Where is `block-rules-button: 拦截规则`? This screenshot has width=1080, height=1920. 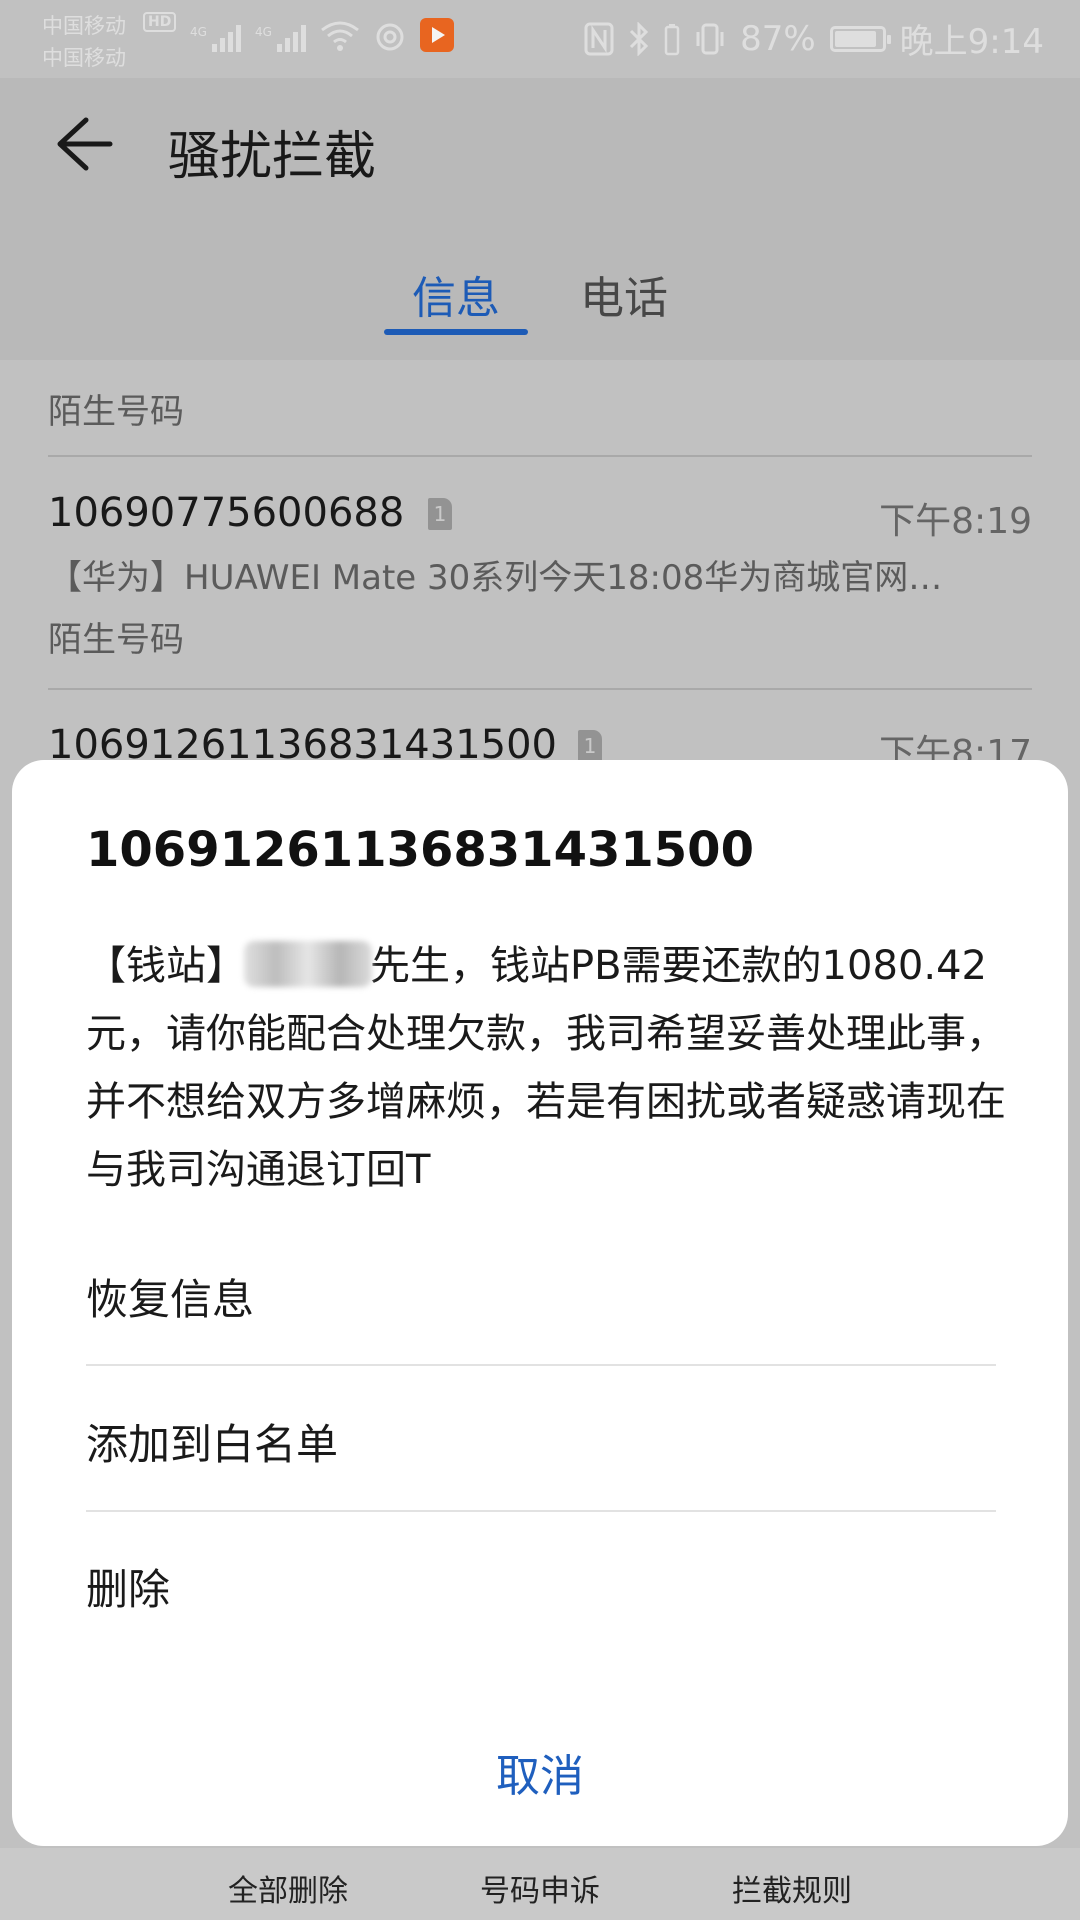 block-rules-button: 拦截规则 is located at coordinates (792, 1888).